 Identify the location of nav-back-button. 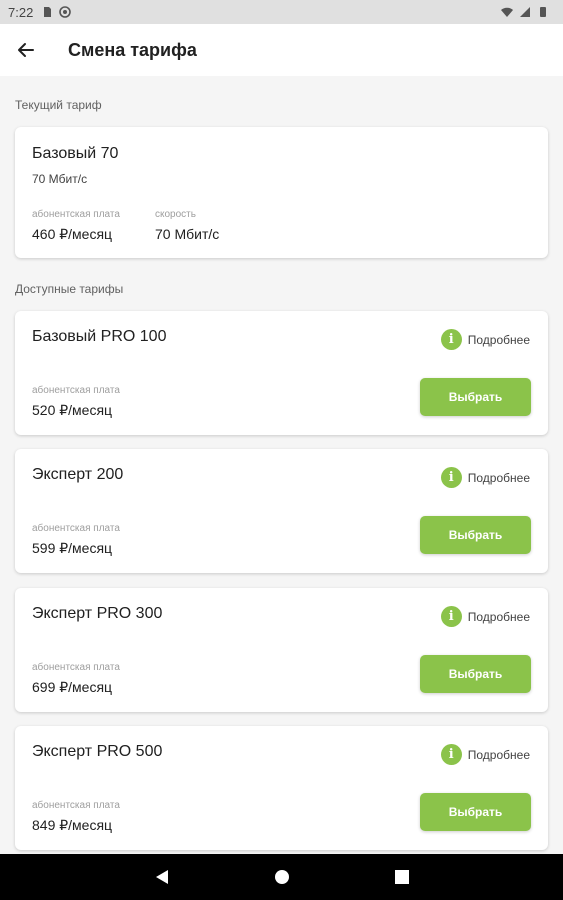
(162, 877).